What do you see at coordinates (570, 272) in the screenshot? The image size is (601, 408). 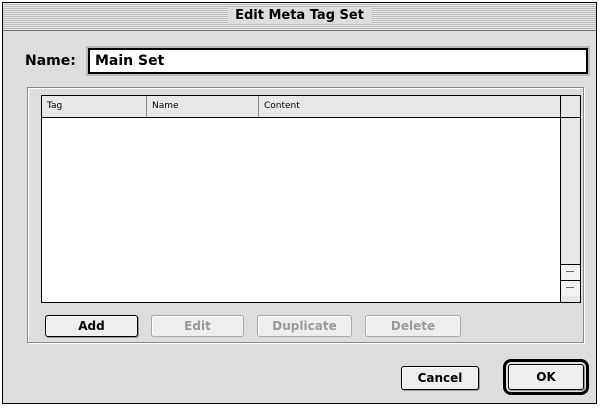 I see `scroll-up-arrow-icon` at bounding box center [570, 272].